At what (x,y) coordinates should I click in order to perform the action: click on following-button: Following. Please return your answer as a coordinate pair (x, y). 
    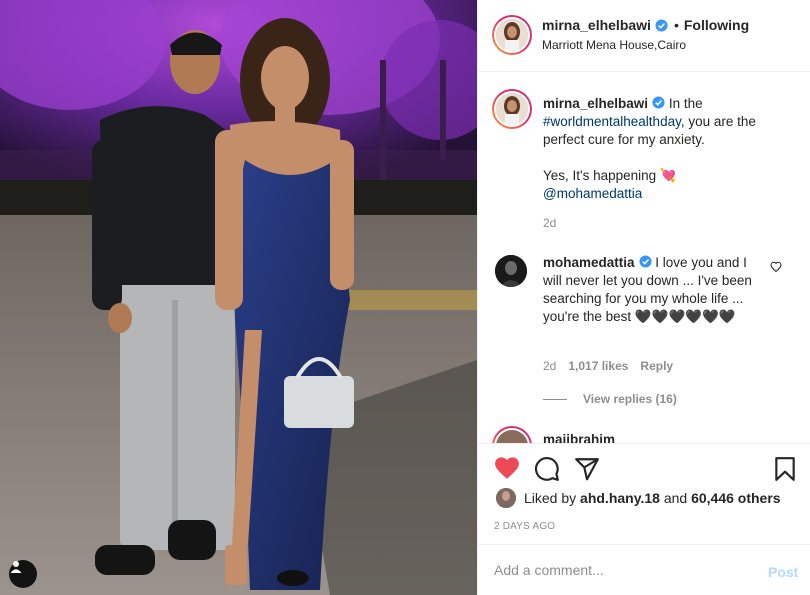
    Looking at the image, I should click on (716, 25).